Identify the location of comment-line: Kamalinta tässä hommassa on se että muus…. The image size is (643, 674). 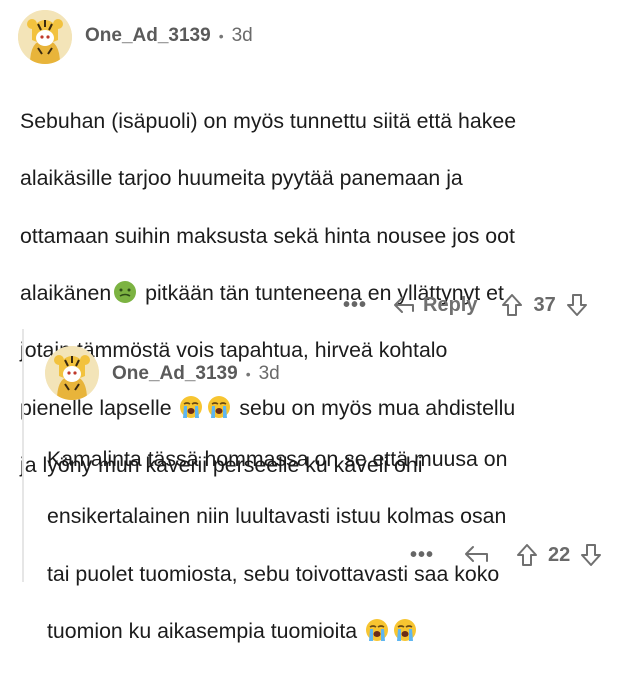
(277, 458).